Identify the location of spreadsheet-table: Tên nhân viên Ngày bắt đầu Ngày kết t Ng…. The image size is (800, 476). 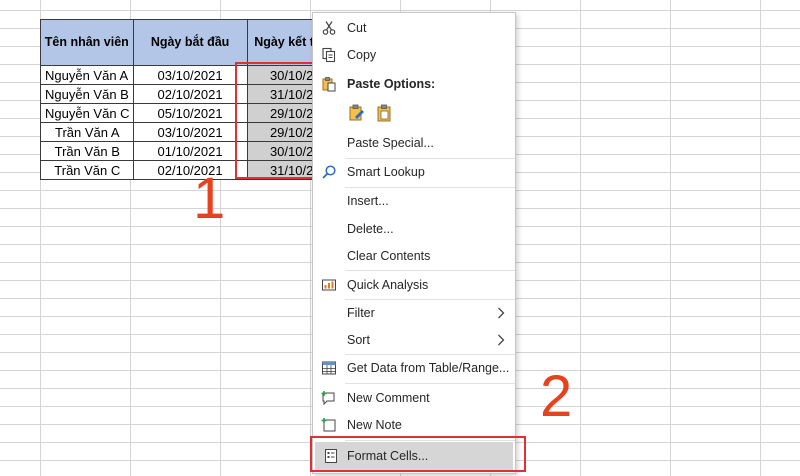
(181, 99).